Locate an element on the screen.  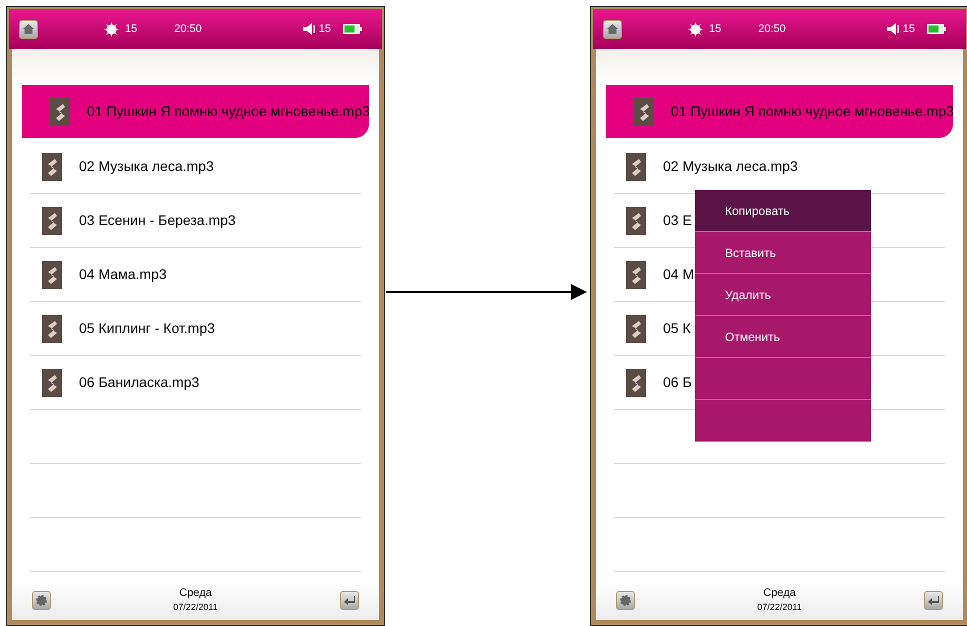
file-name: 06 Б is located at coordinates (677, 382).